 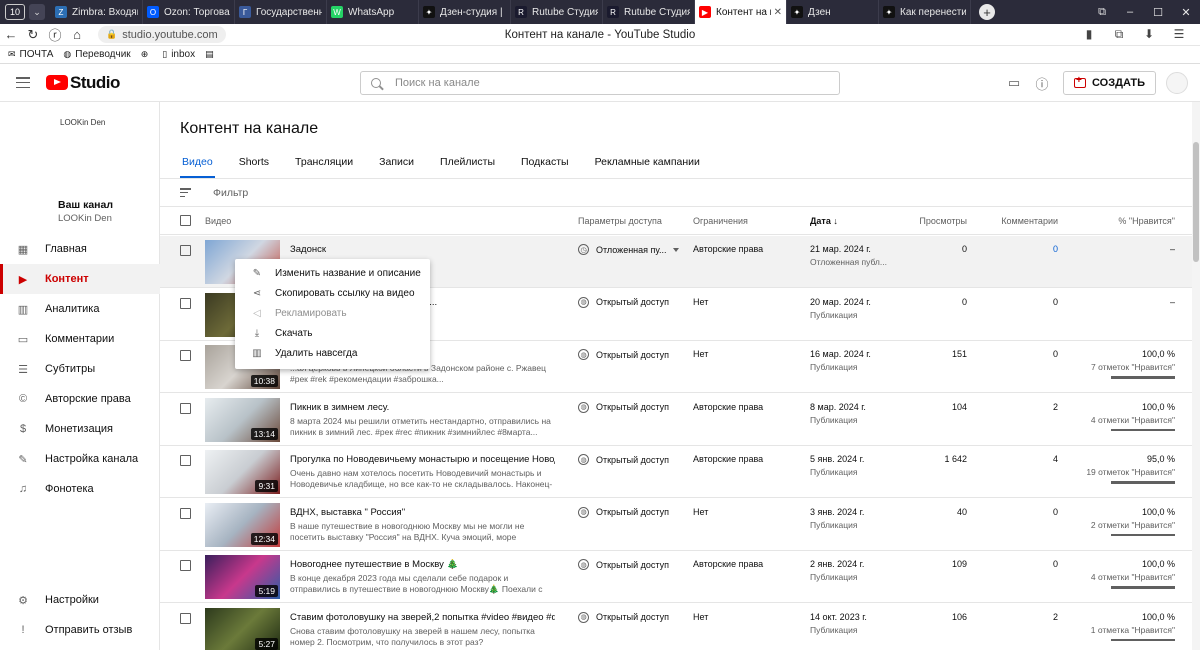 I want to click on browser-tab: R Rutube Студия, so click(x=557, y=12).